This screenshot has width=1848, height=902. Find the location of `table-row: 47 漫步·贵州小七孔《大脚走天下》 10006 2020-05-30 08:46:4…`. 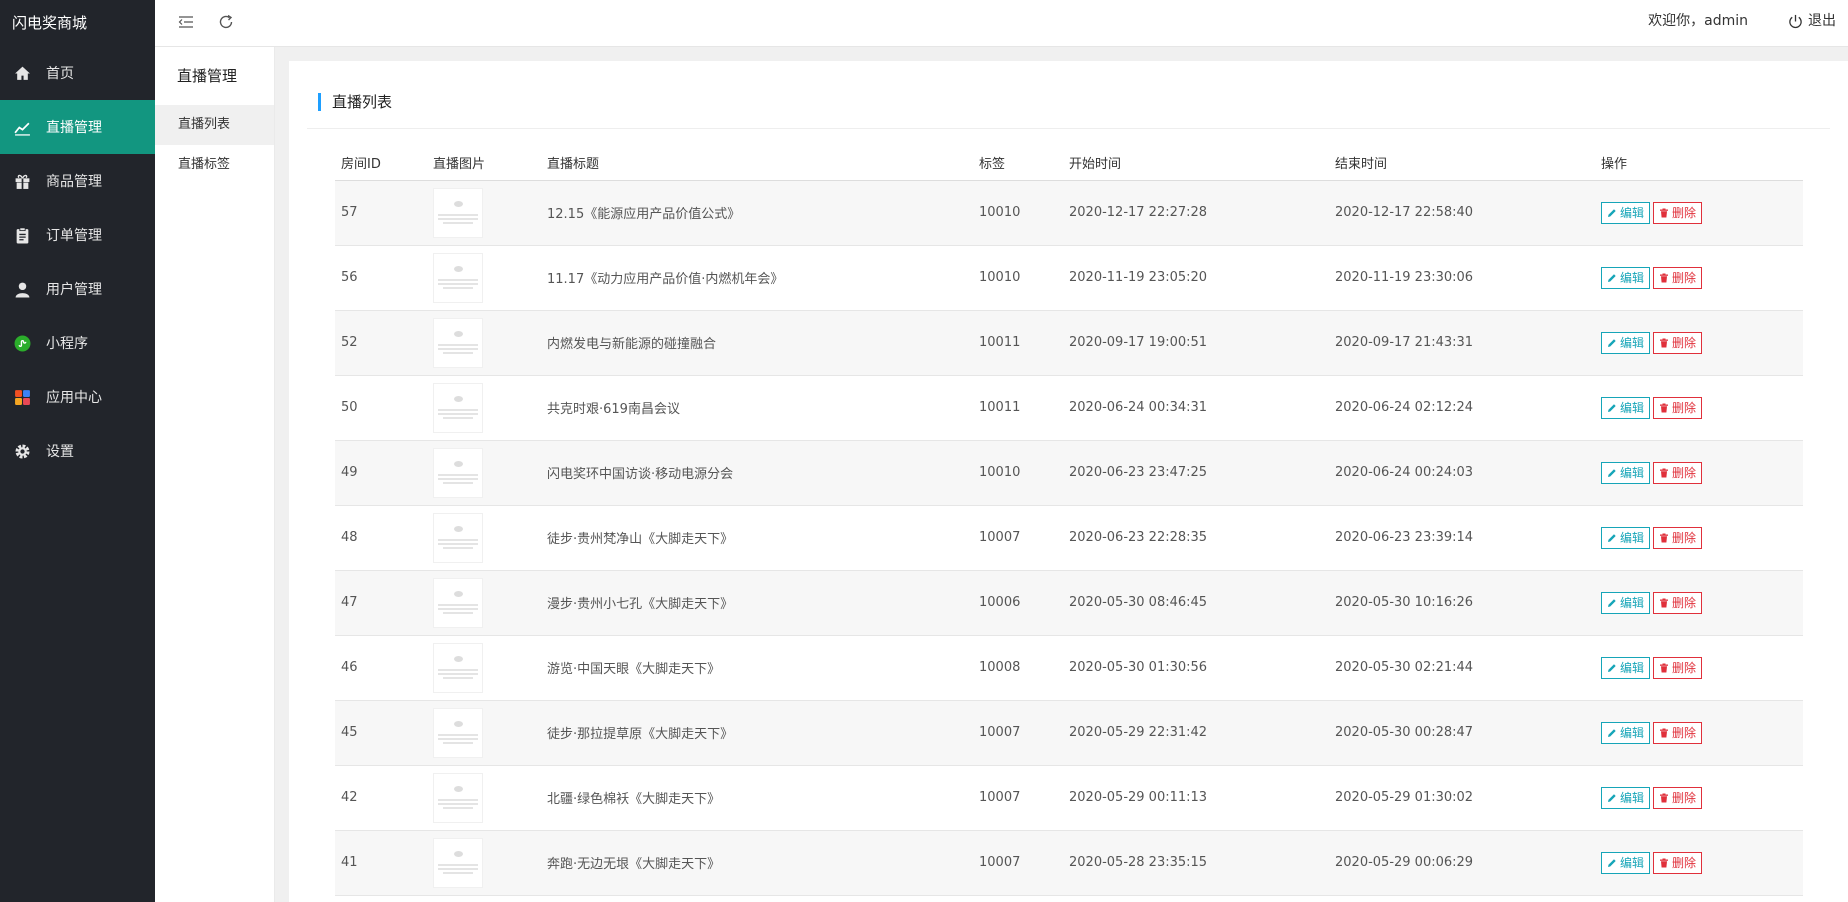

table-row: 47 漫步·贵州小七孔《大脚走天下》 10006 2020-05-30 08:46:4… is located at coordinates (1069, 603).